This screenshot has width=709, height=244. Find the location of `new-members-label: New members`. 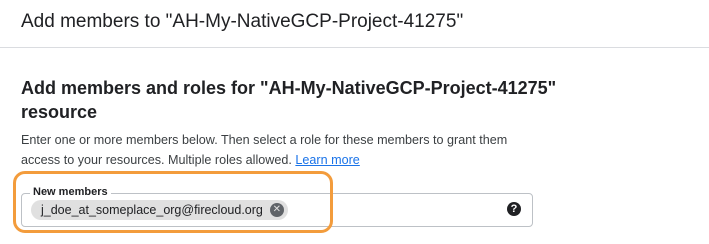

new-members-label: New members is located at coordinates (70, 192).